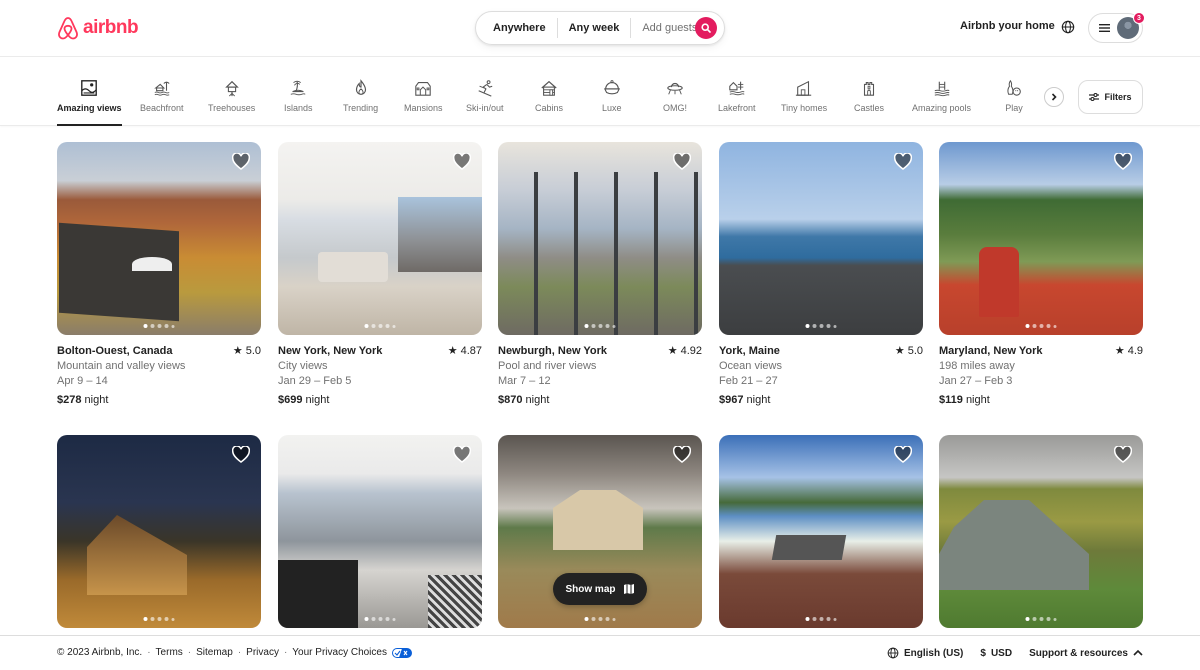 The image size is (1200, 670). What do you see at coordinates (675, 108) in the screenshot?
I see `category-label: OMG!` at bounding box center [675, 108].